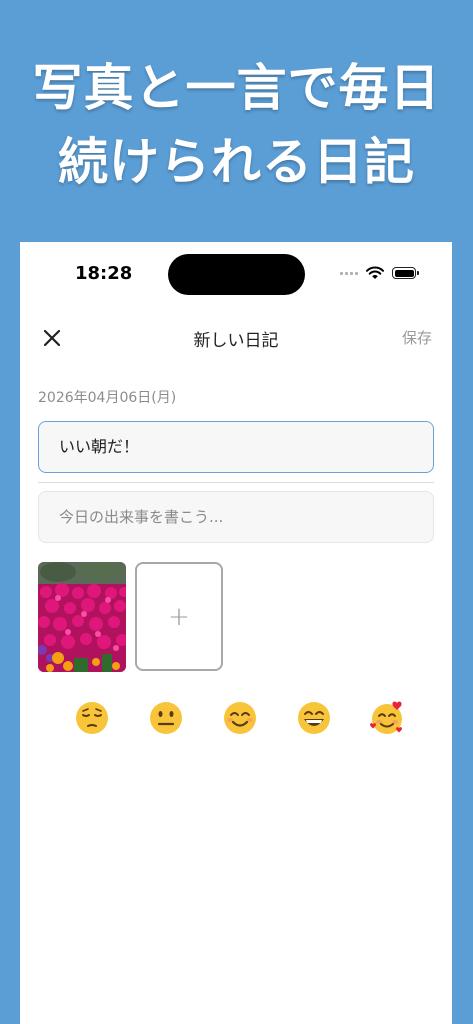  What do you see at coordinates (104, 273) in the screenshot?
I see `status-time: 18:28` at bounding box center [104, 273].